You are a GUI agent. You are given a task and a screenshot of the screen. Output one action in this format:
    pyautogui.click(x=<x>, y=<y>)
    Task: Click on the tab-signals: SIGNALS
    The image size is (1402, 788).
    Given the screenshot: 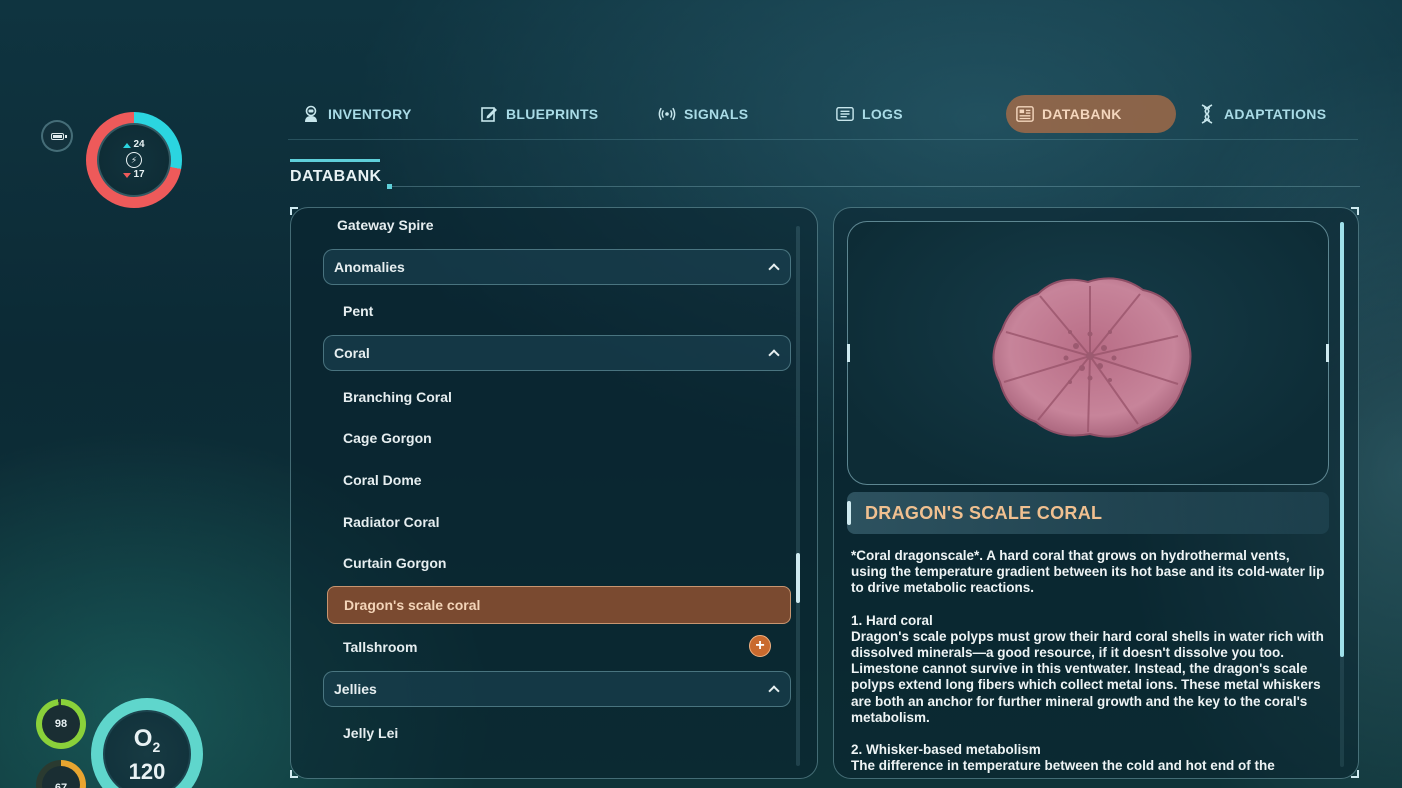 What is the action you would take?
    pyautogui.click(x=703, y=114)
    